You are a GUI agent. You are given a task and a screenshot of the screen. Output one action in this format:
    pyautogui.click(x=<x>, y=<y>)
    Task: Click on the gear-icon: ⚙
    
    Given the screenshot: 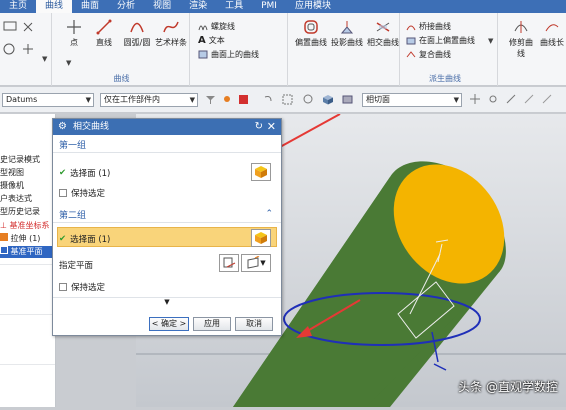 What is the action you would take?
    pyautogui.click(x=62, y=126)
    